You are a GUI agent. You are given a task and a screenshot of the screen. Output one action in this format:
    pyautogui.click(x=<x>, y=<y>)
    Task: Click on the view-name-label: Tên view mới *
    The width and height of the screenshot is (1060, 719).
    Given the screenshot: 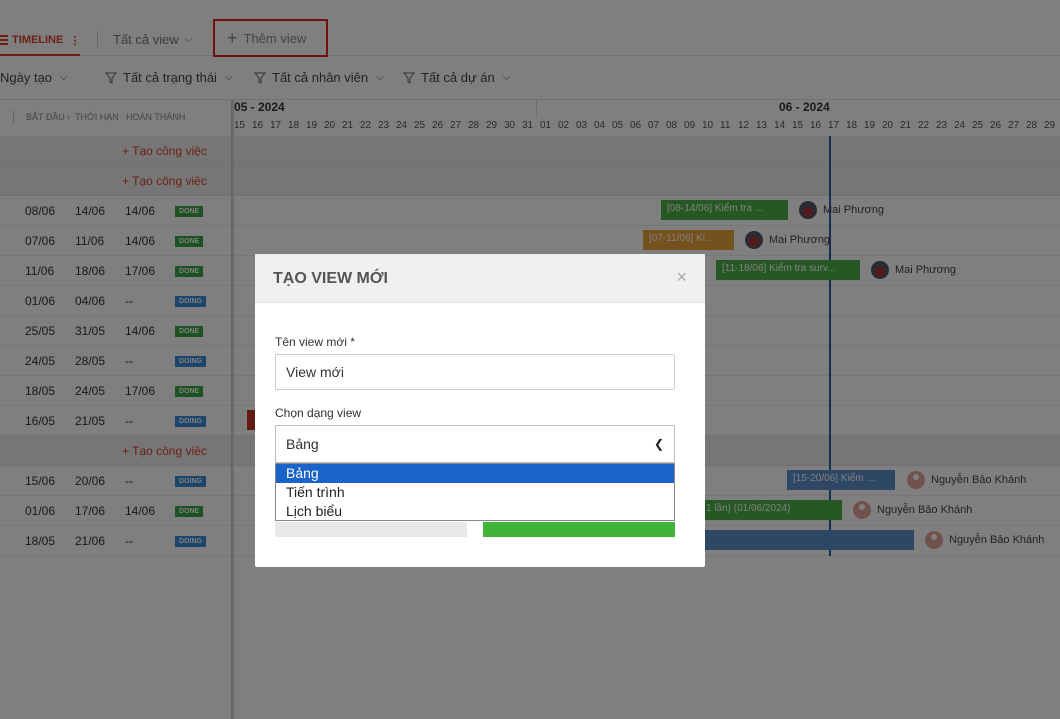 What is the action you would take?
    pyautogui.click(x=315, y=342)
    